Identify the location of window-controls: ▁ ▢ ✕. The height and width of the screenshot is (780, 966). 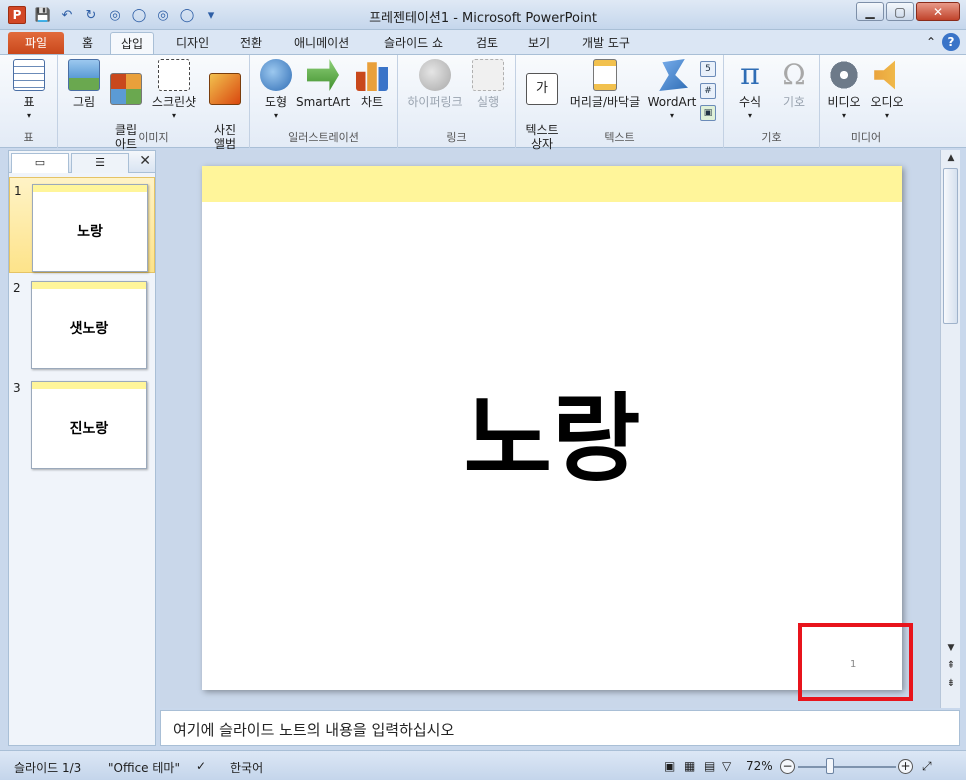
(908, 11).